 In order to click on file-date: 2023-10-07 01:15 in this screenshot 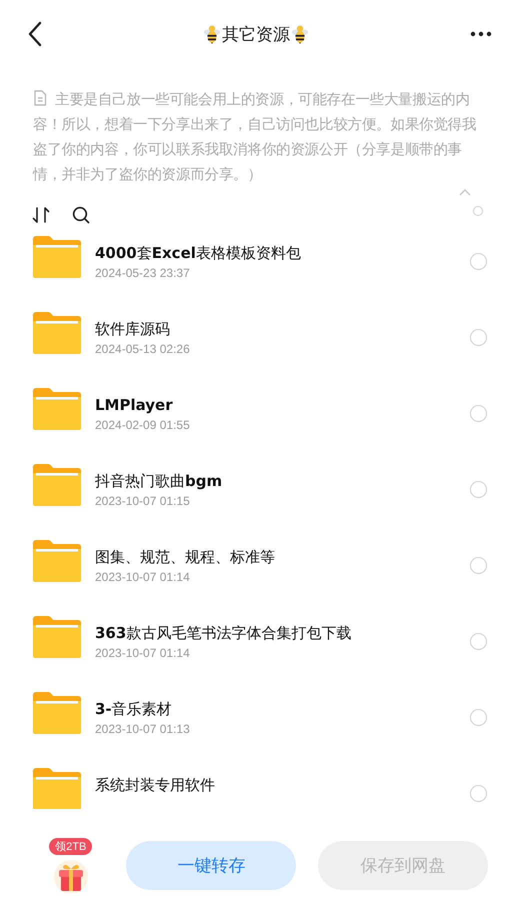, I will do `click(143, 501)`.